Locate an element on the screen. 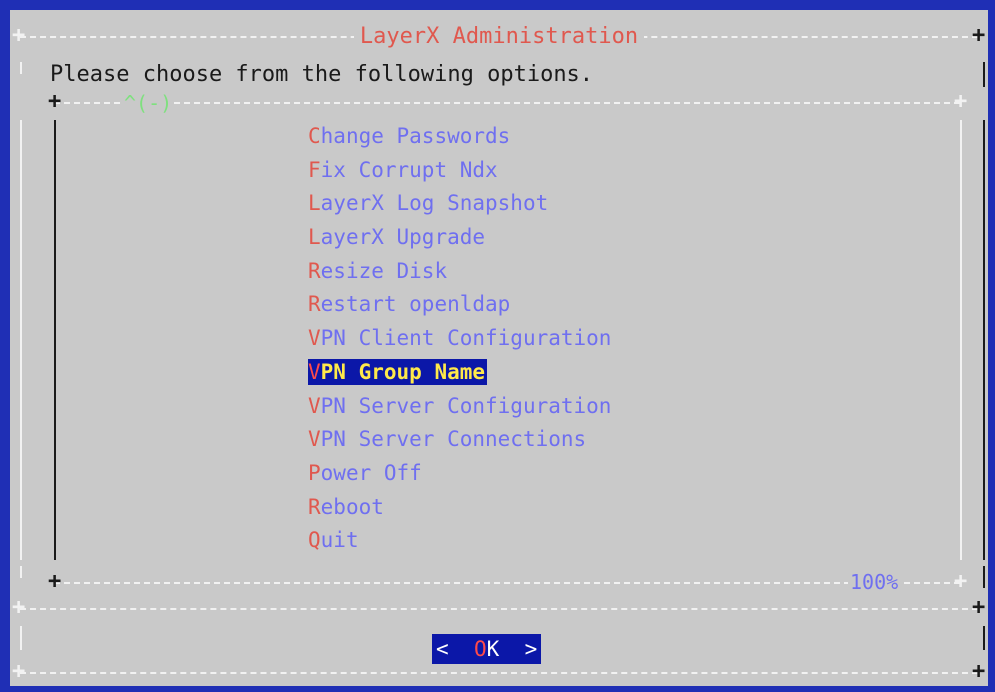 The height and width of the screenshot is (692, 995). ok-button-label: K is located at coordinates (493, 649).